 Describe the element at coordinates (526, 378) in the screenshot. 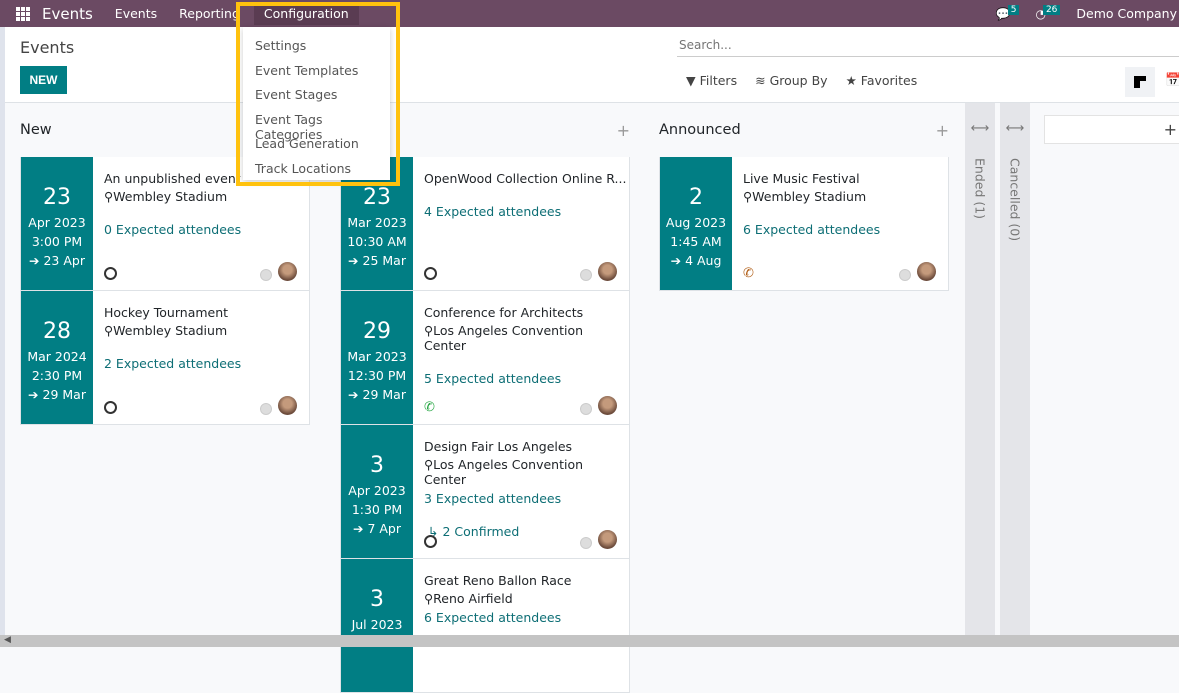

I see `expected-attendees: 5 Expected attendees` at that location.